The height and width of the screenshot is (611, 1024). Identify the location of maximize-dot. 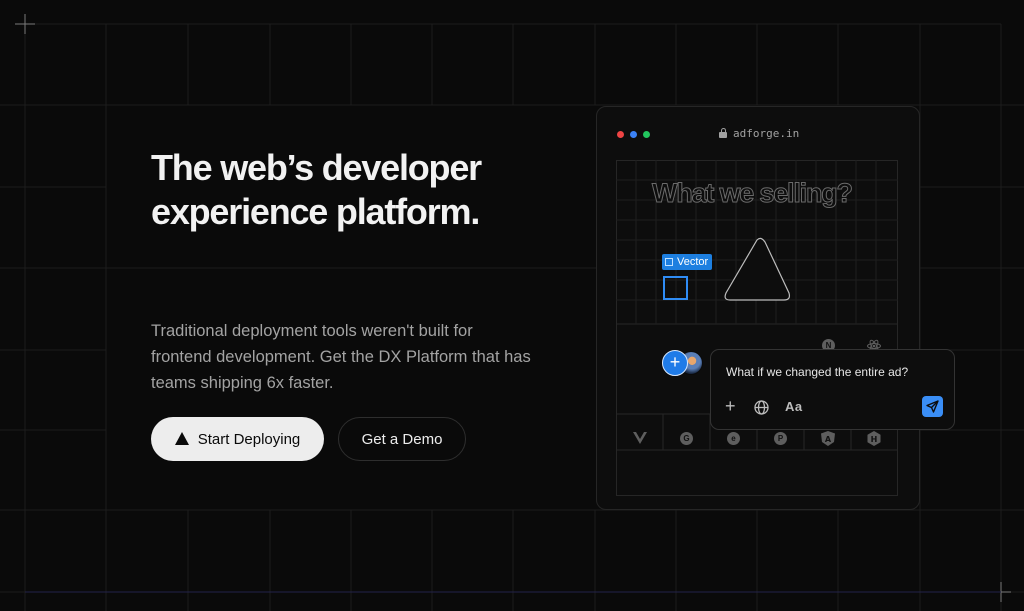
(646, 134).